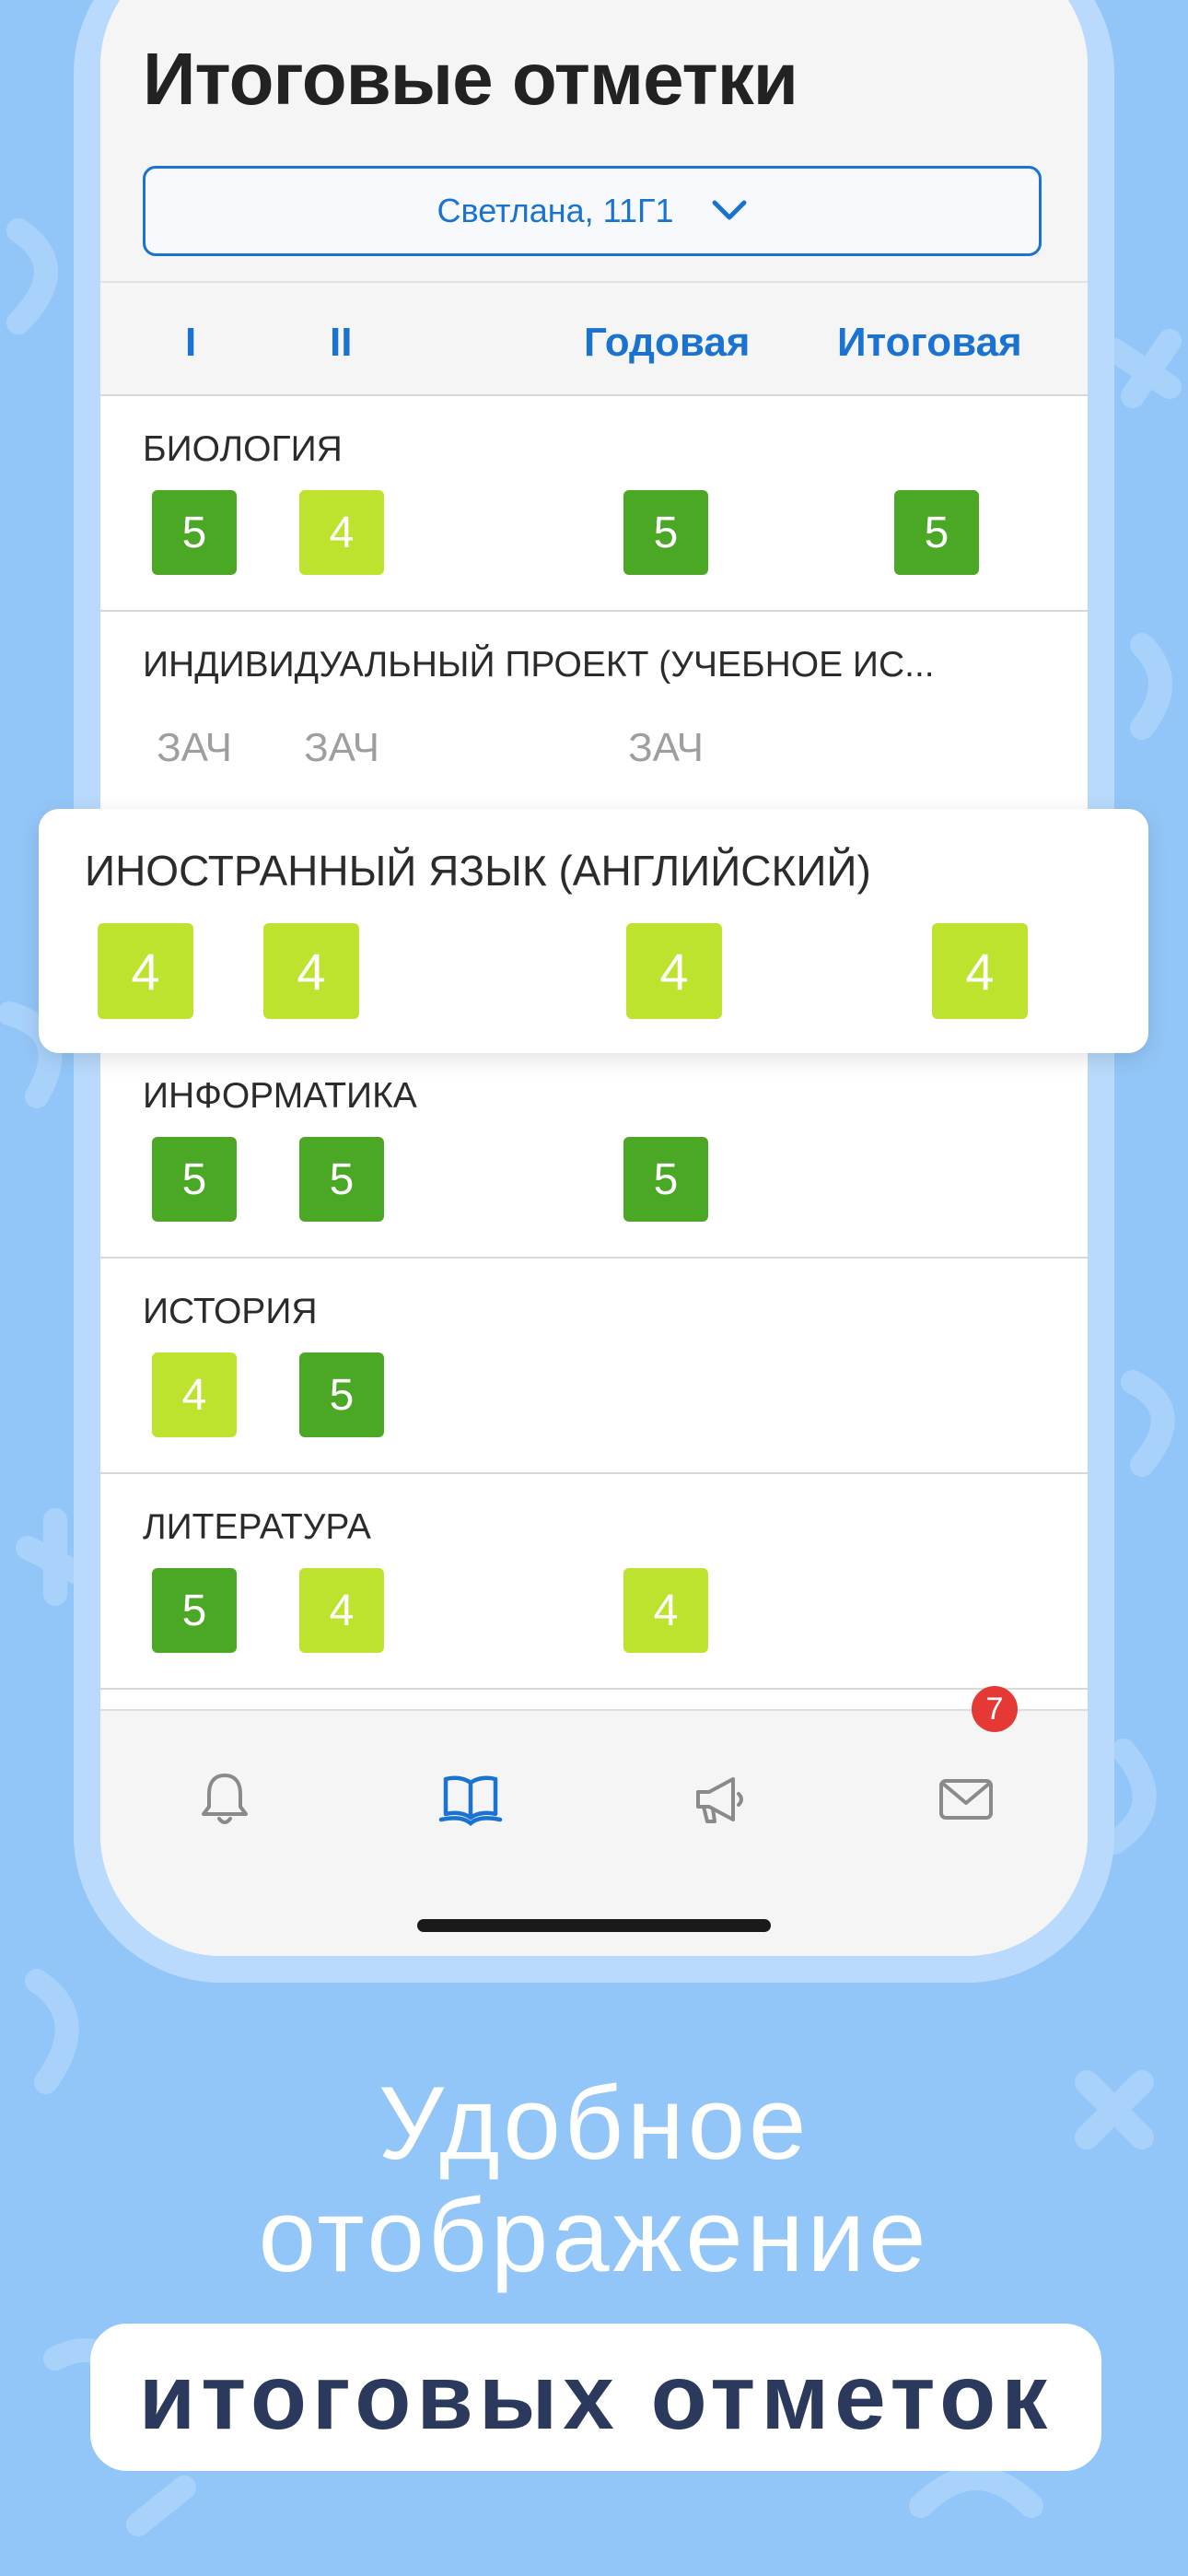 The image size is (1188, 2576). Describe the element at coordinates (594, 1366) in the screenshot. I see `subject-row: ИСТОРИЯ 4 5` at that location.